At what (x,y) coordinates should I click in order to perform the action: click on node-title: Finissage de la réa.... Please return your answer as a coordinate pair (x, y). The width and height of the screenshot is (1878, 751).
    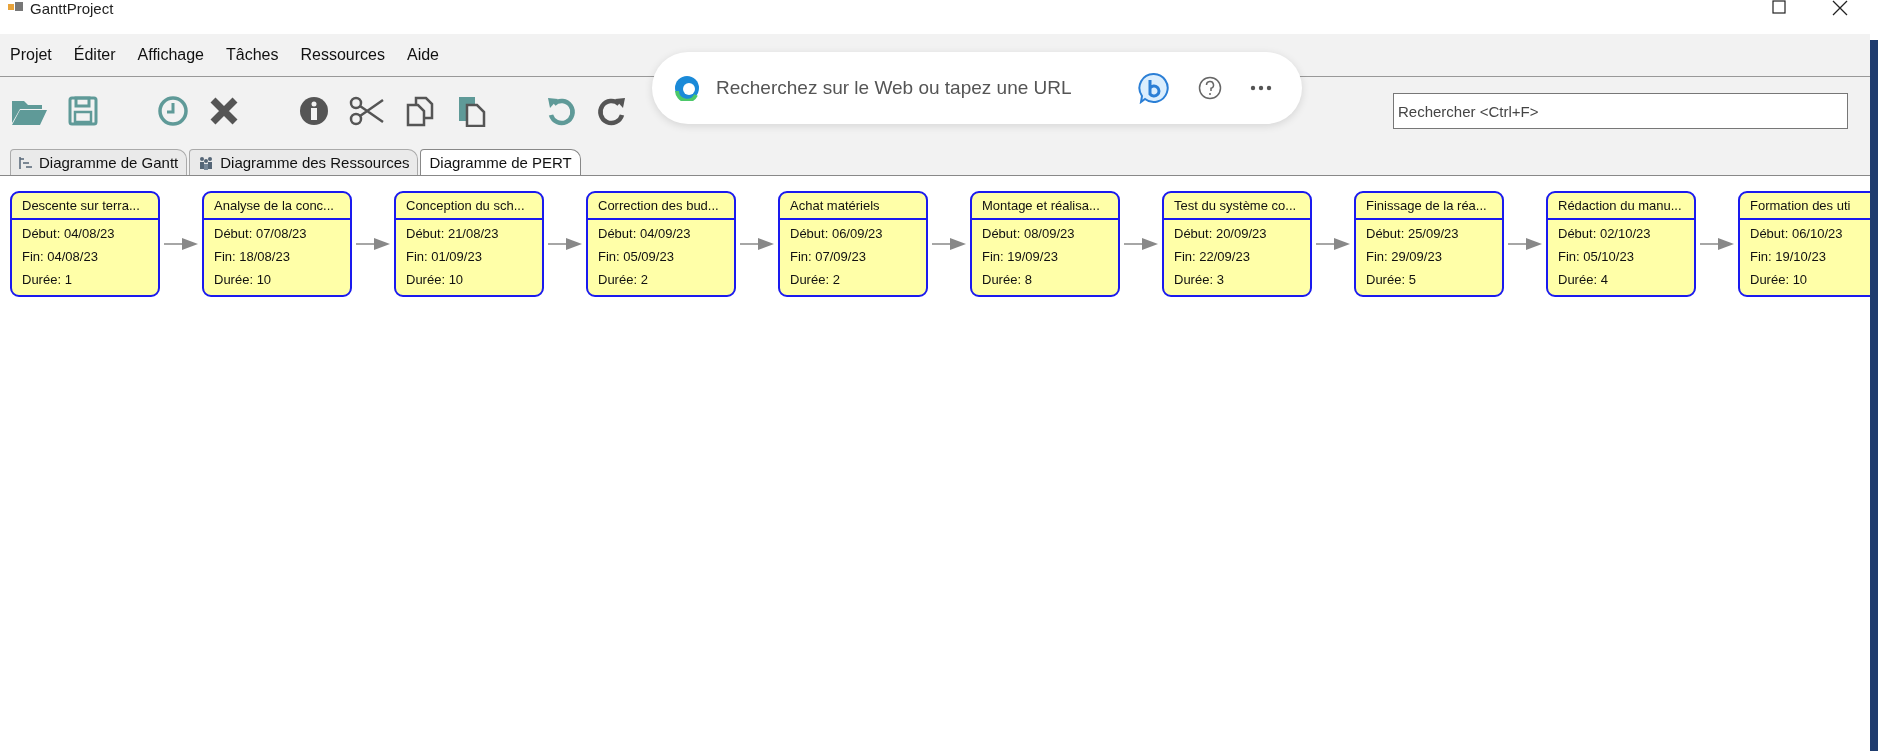
    Looking at the image, I should click on (1429, 206).